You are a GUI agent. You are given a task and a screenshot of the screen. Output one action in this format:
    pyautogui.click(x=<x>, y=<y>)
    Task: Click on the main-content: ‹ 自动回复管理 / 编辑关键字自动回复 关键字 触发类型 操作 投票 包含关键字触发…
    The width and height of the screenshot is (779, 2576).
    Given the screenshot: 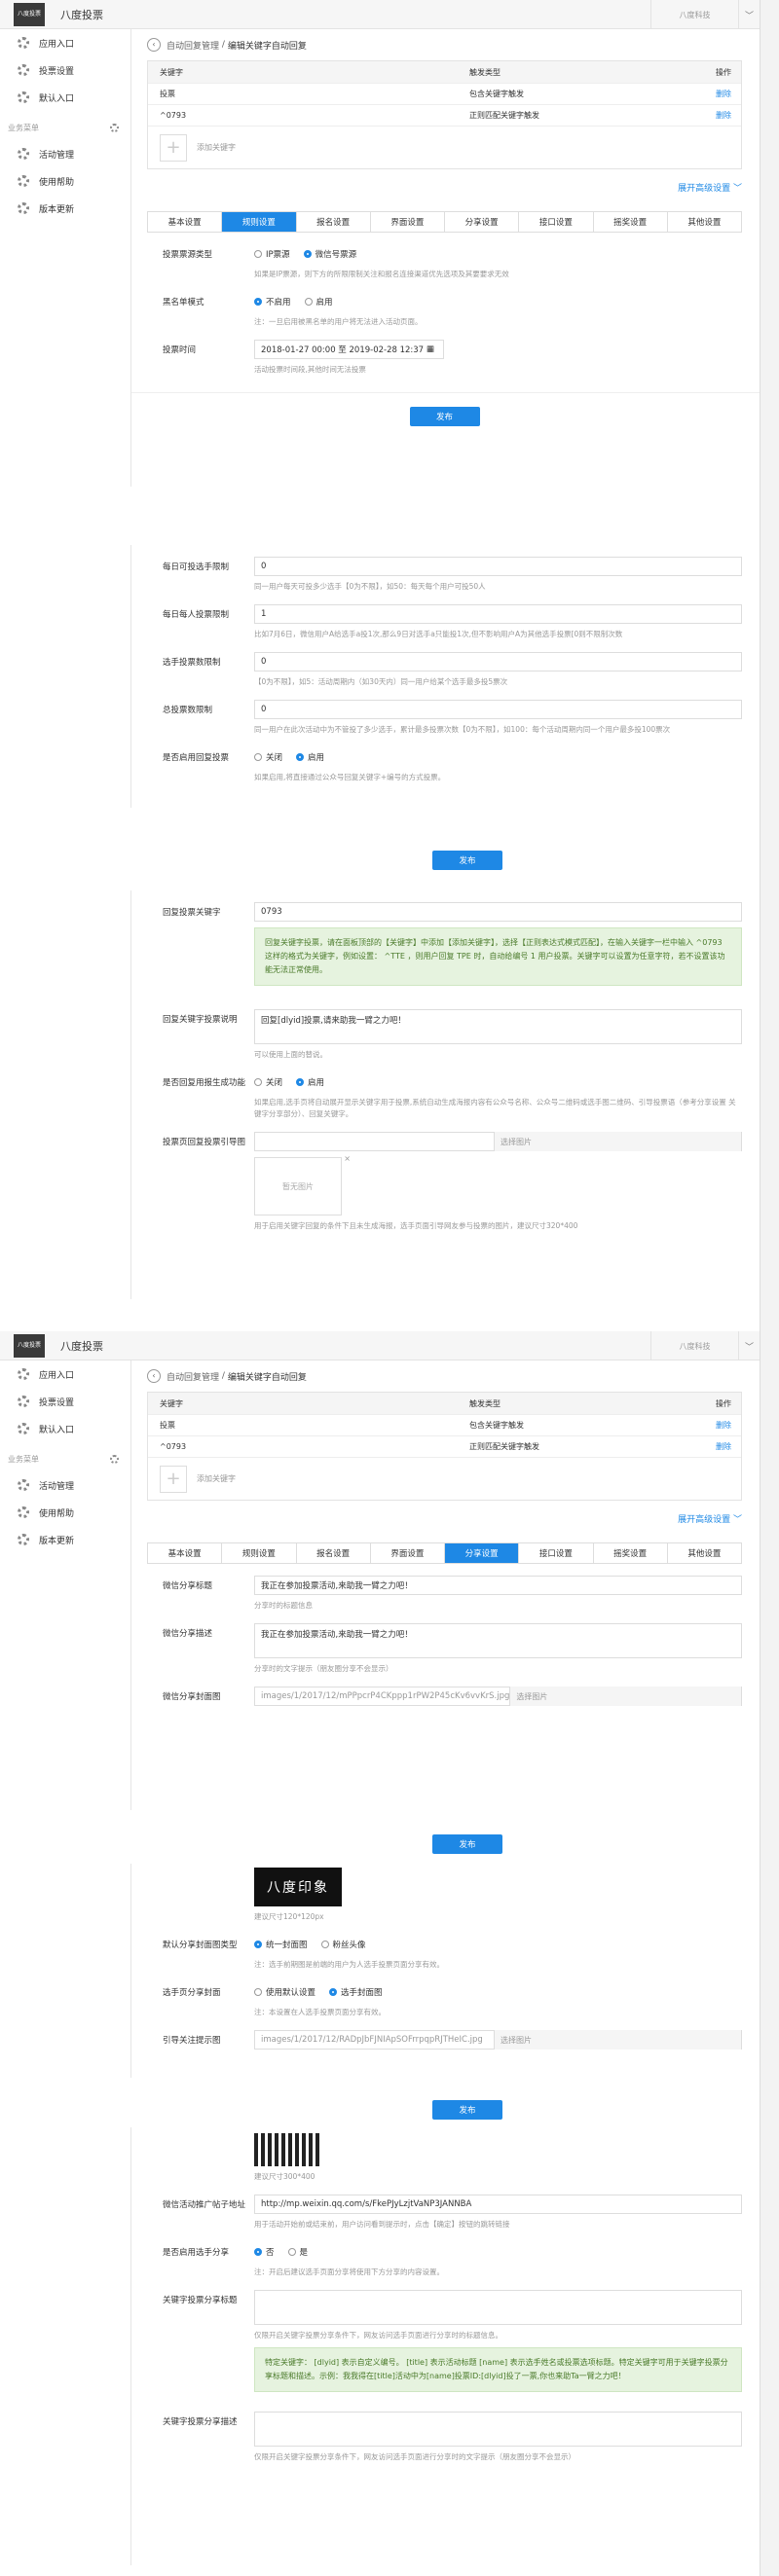 What is the action you would take?
    pyautogui.click(x=445, y=1585)
    